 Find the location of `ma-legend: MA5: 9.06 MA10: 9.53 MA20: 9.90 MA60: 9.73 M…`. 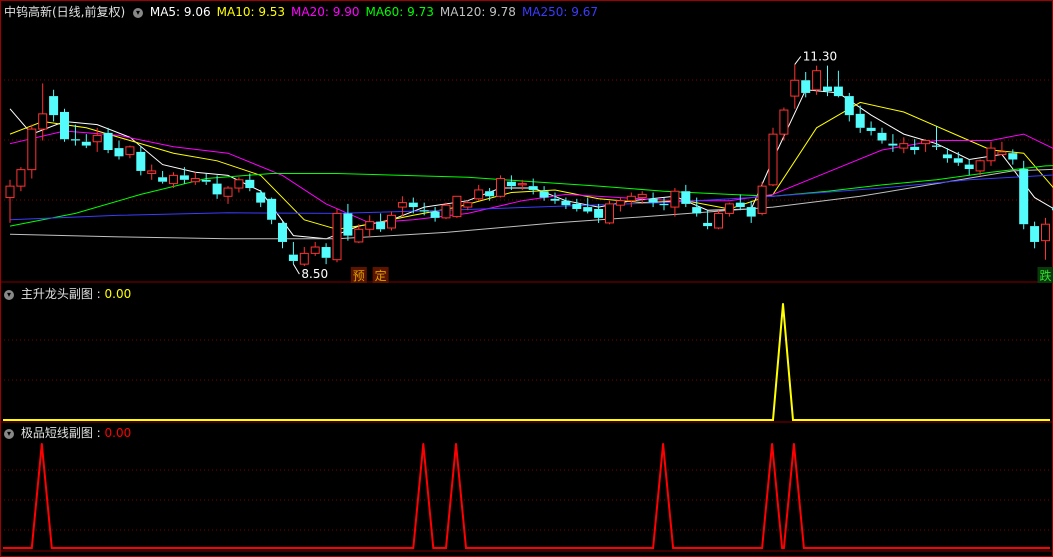

ma-legend: MA5: 9.06 MA10: 9.53 MA20: 9.90 MA60: 9.73 M… is located at coordinates (377, 12).